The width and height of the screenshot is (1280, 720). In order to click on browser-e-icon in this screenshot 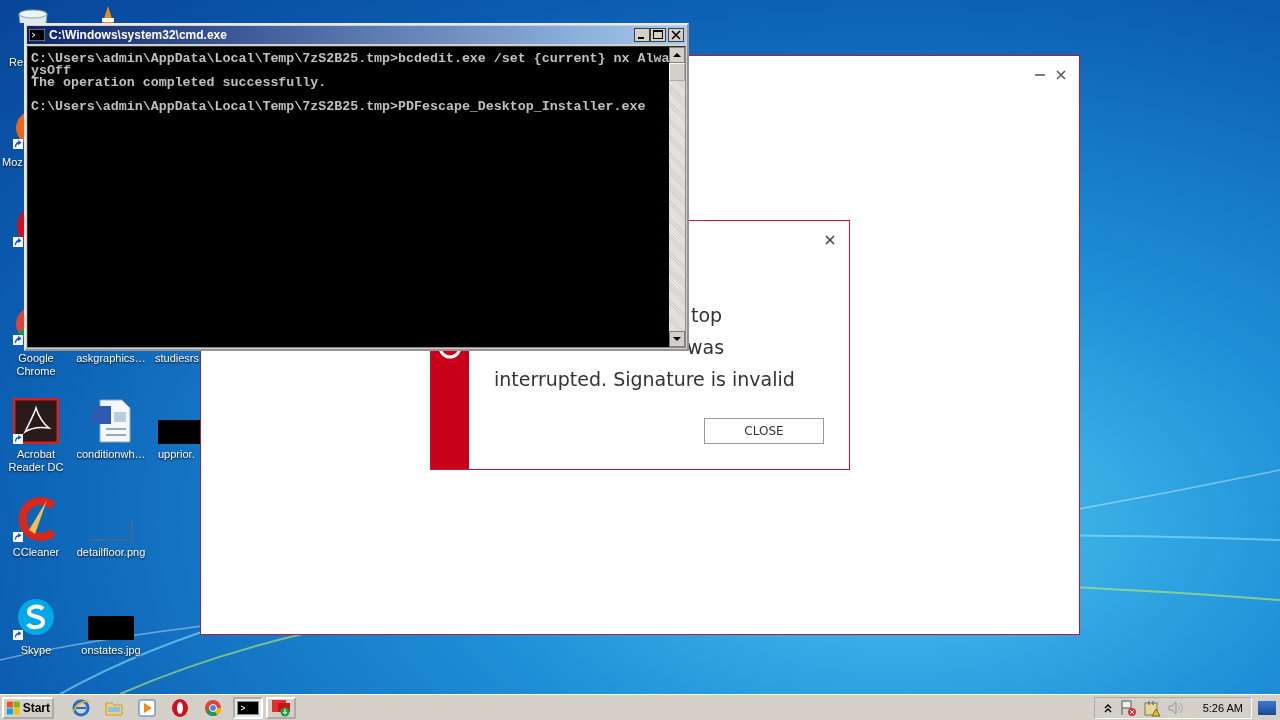, I will do `click(81, 707)`.